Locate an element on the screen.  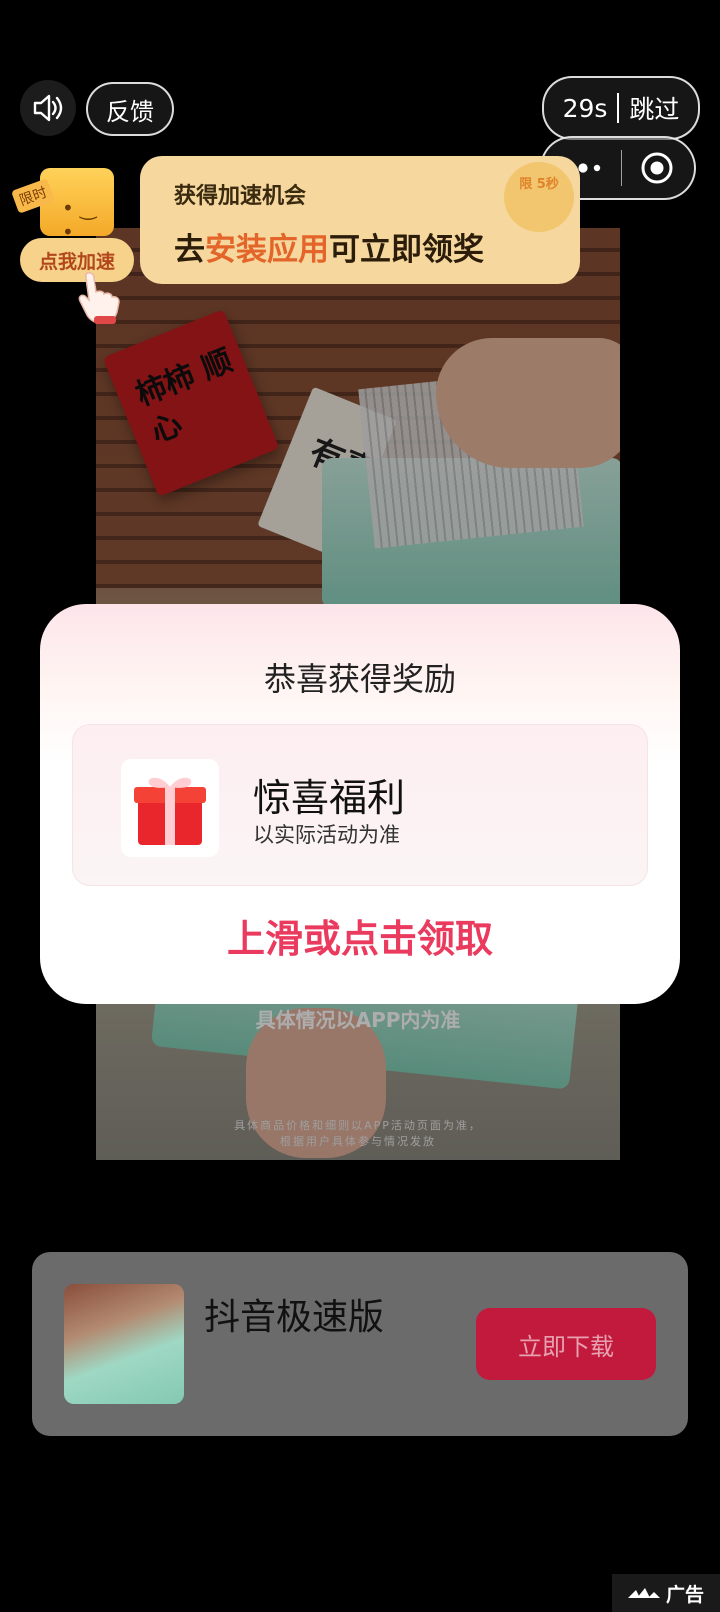
download-button: 立即下载 is located at coordinates (566, 1344).